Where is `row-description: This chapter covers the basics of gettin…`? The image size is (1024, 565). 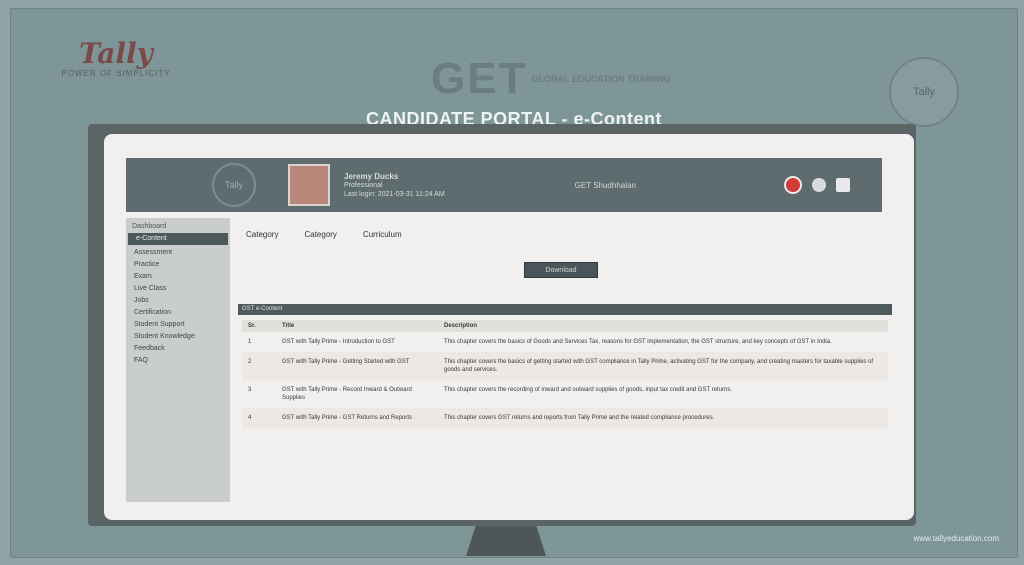
row-description: This chapter covers the basics of gettin… is located at coordinates (663, 366).